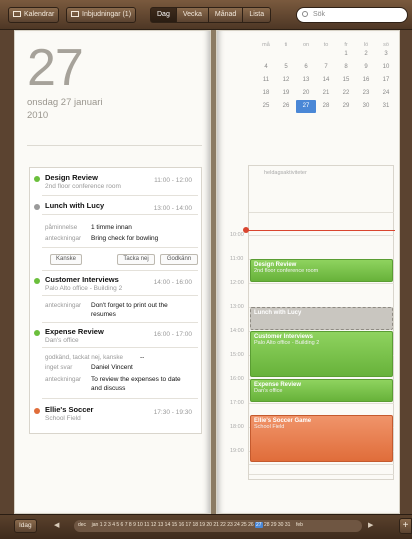 This screenshot has height=539, width=412. I want to click on calendar-day: 15, so click(346, 80).